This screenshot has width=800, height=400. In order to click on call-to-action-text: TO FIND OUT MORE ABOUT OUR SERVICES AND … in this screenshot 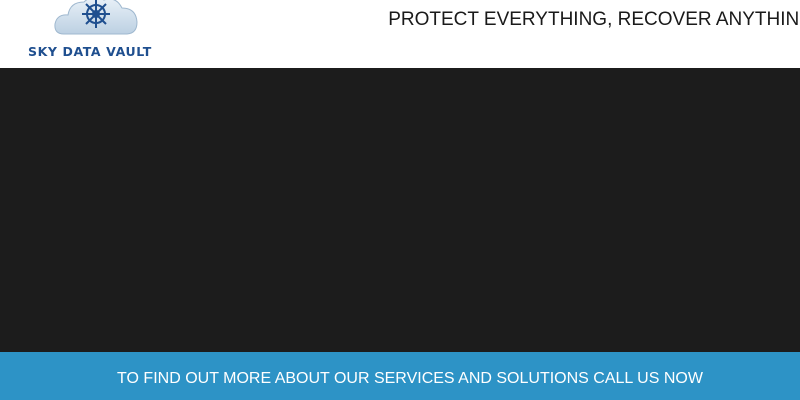, I will do `click(410, 378)`.